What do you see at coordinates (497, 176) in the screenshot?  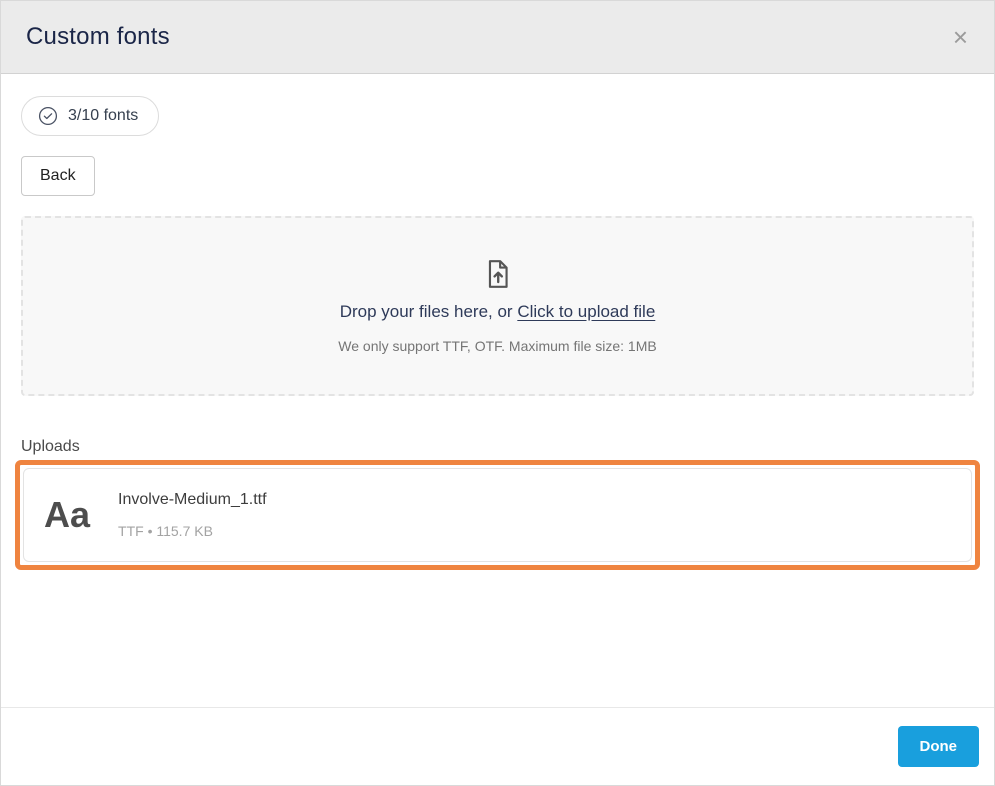 I see `back-row: Back` at bounding box center [497, 176].